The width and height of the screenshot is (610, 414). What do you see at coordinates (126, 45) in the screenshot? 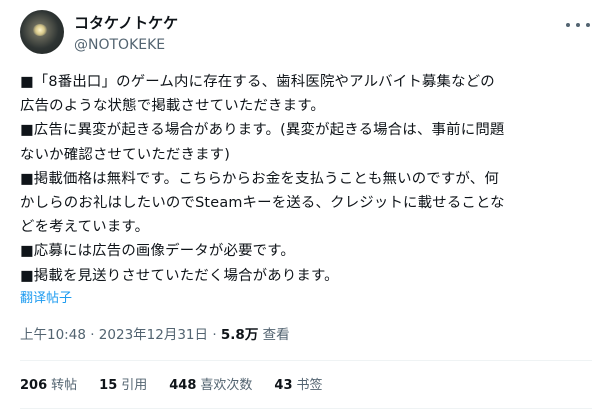
I see `handle: @NOTOKEKE` at bounding box center [126, 45].